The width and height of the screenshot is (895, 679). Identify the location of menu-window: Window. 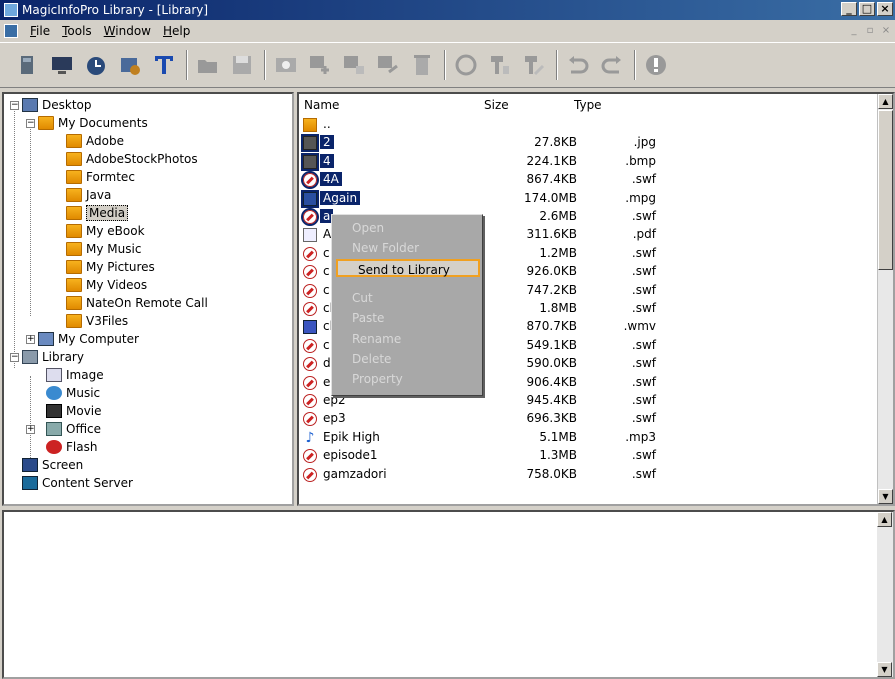
(127, 31).